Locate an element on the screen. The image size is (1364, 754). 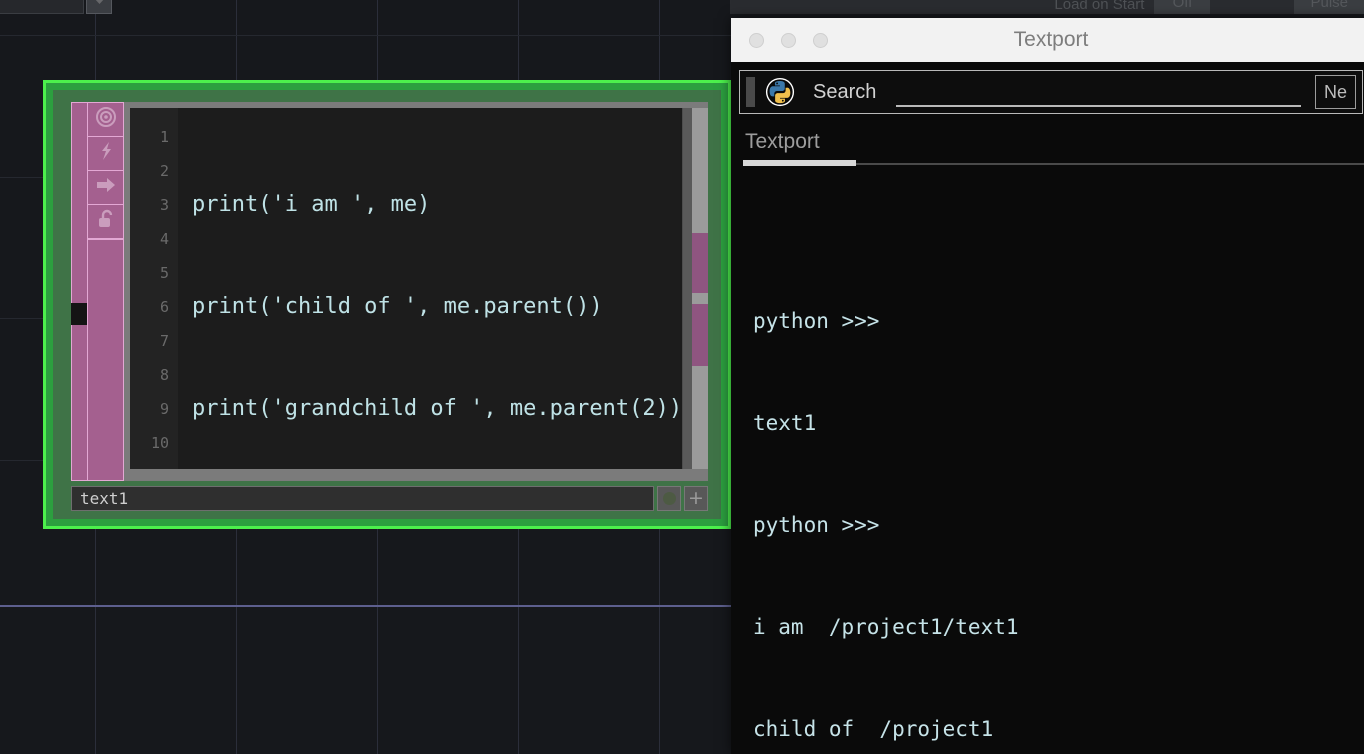
node-name-field: text1 is located at coordinates (362, 498).